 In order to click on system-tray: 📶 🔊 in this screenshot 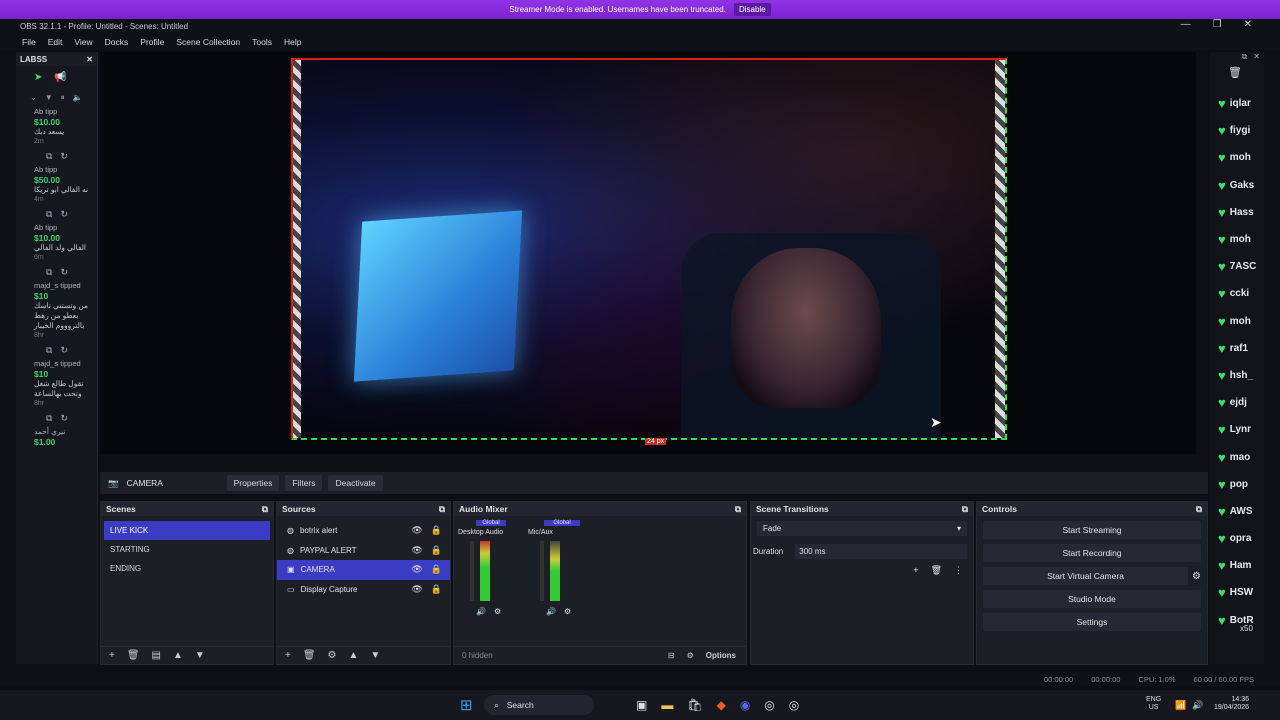, I will do `click(1189, 705)`.